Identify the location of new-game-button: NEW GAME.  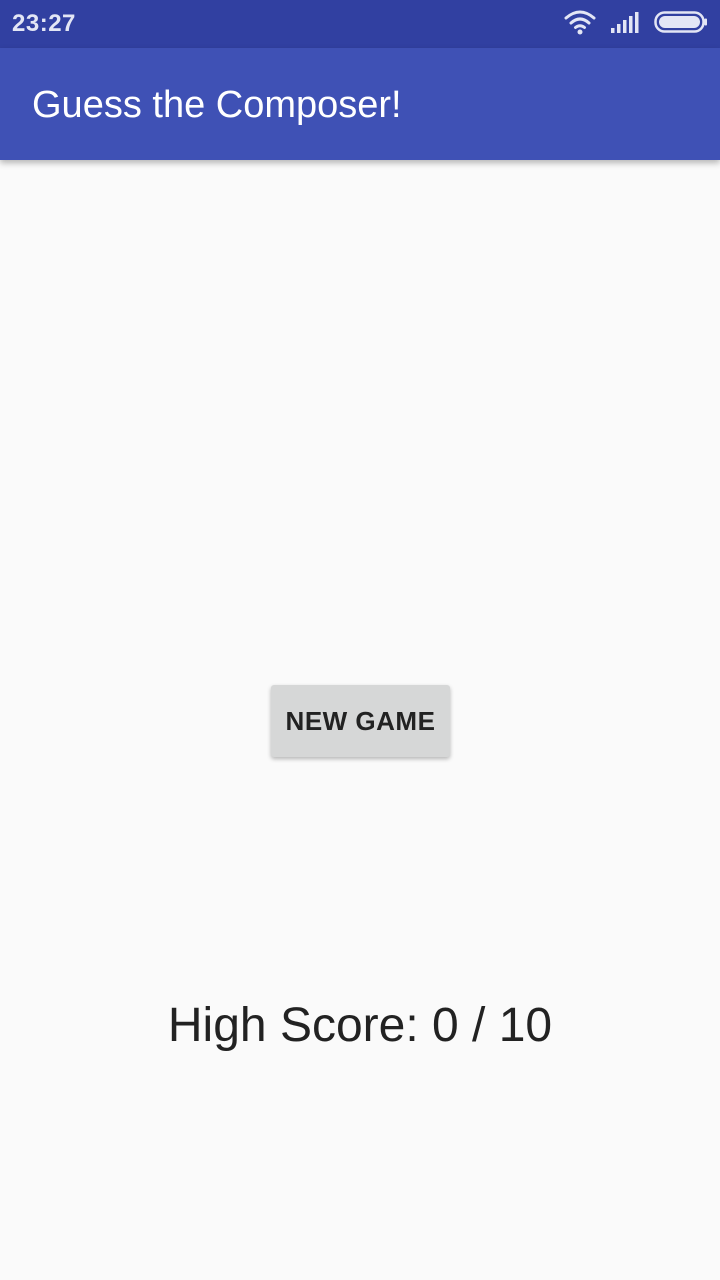
(360, 721).